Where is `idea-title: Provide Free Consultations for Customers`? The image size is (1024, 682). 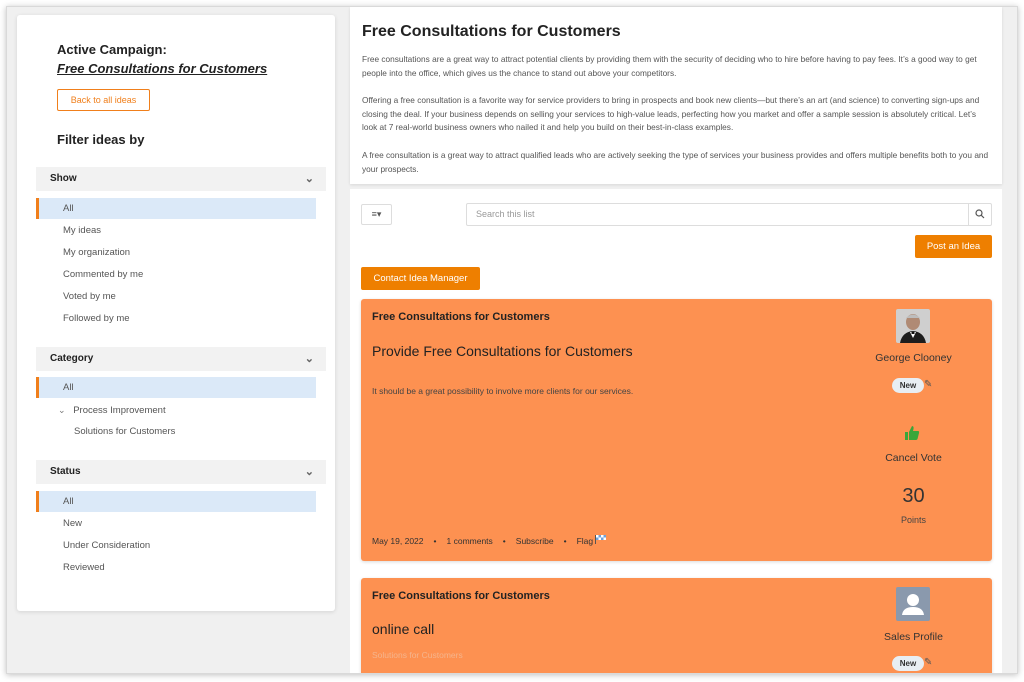 idea-title: Provide Free Consultations for Customers is located at coordinates (502, 351).